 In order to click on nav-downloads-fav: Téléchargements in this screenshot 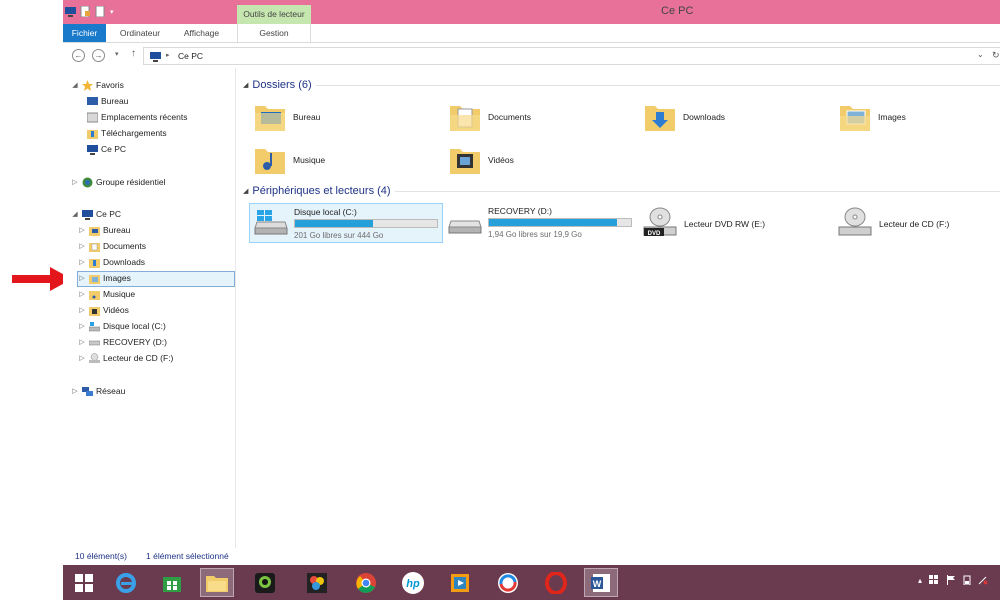, I will do `click(127, 133)`.